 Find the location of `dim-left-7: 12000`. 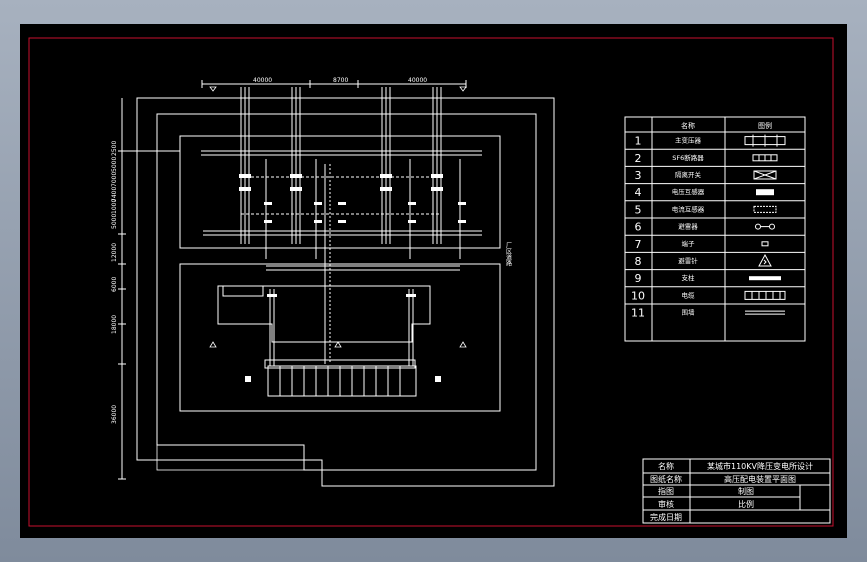

dim-left-7: 12000 is located at coordinates (114, 252).